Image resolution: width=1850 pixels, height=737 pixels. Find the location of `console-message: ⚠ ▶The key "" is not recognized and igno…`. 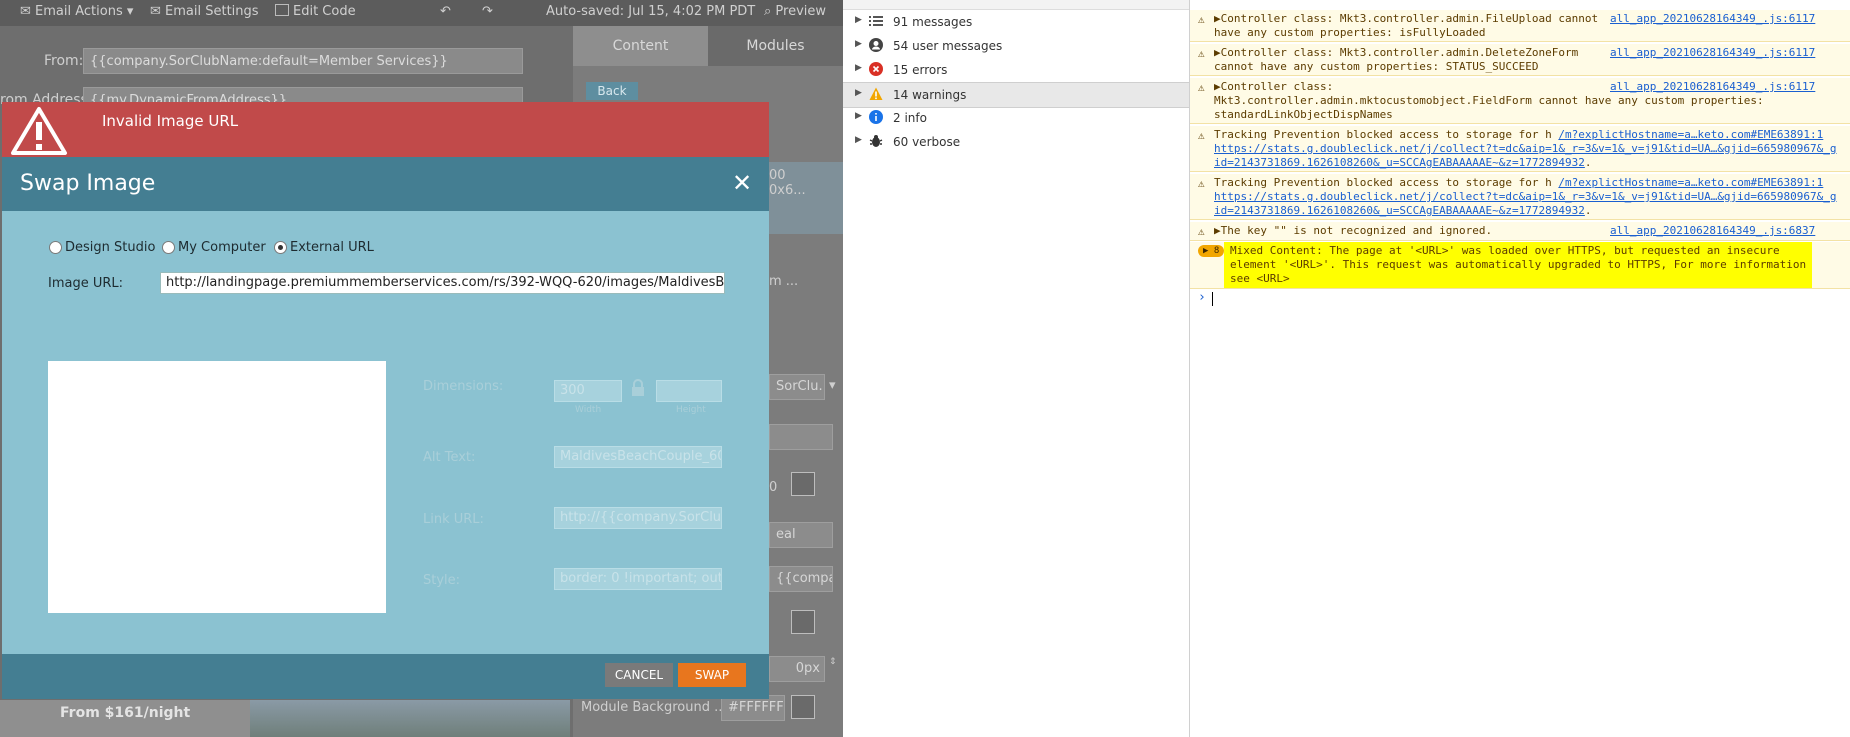

console-message: ⚠ ▶The key "" is not recognized and igno… is located at coordinates (1520, 231).